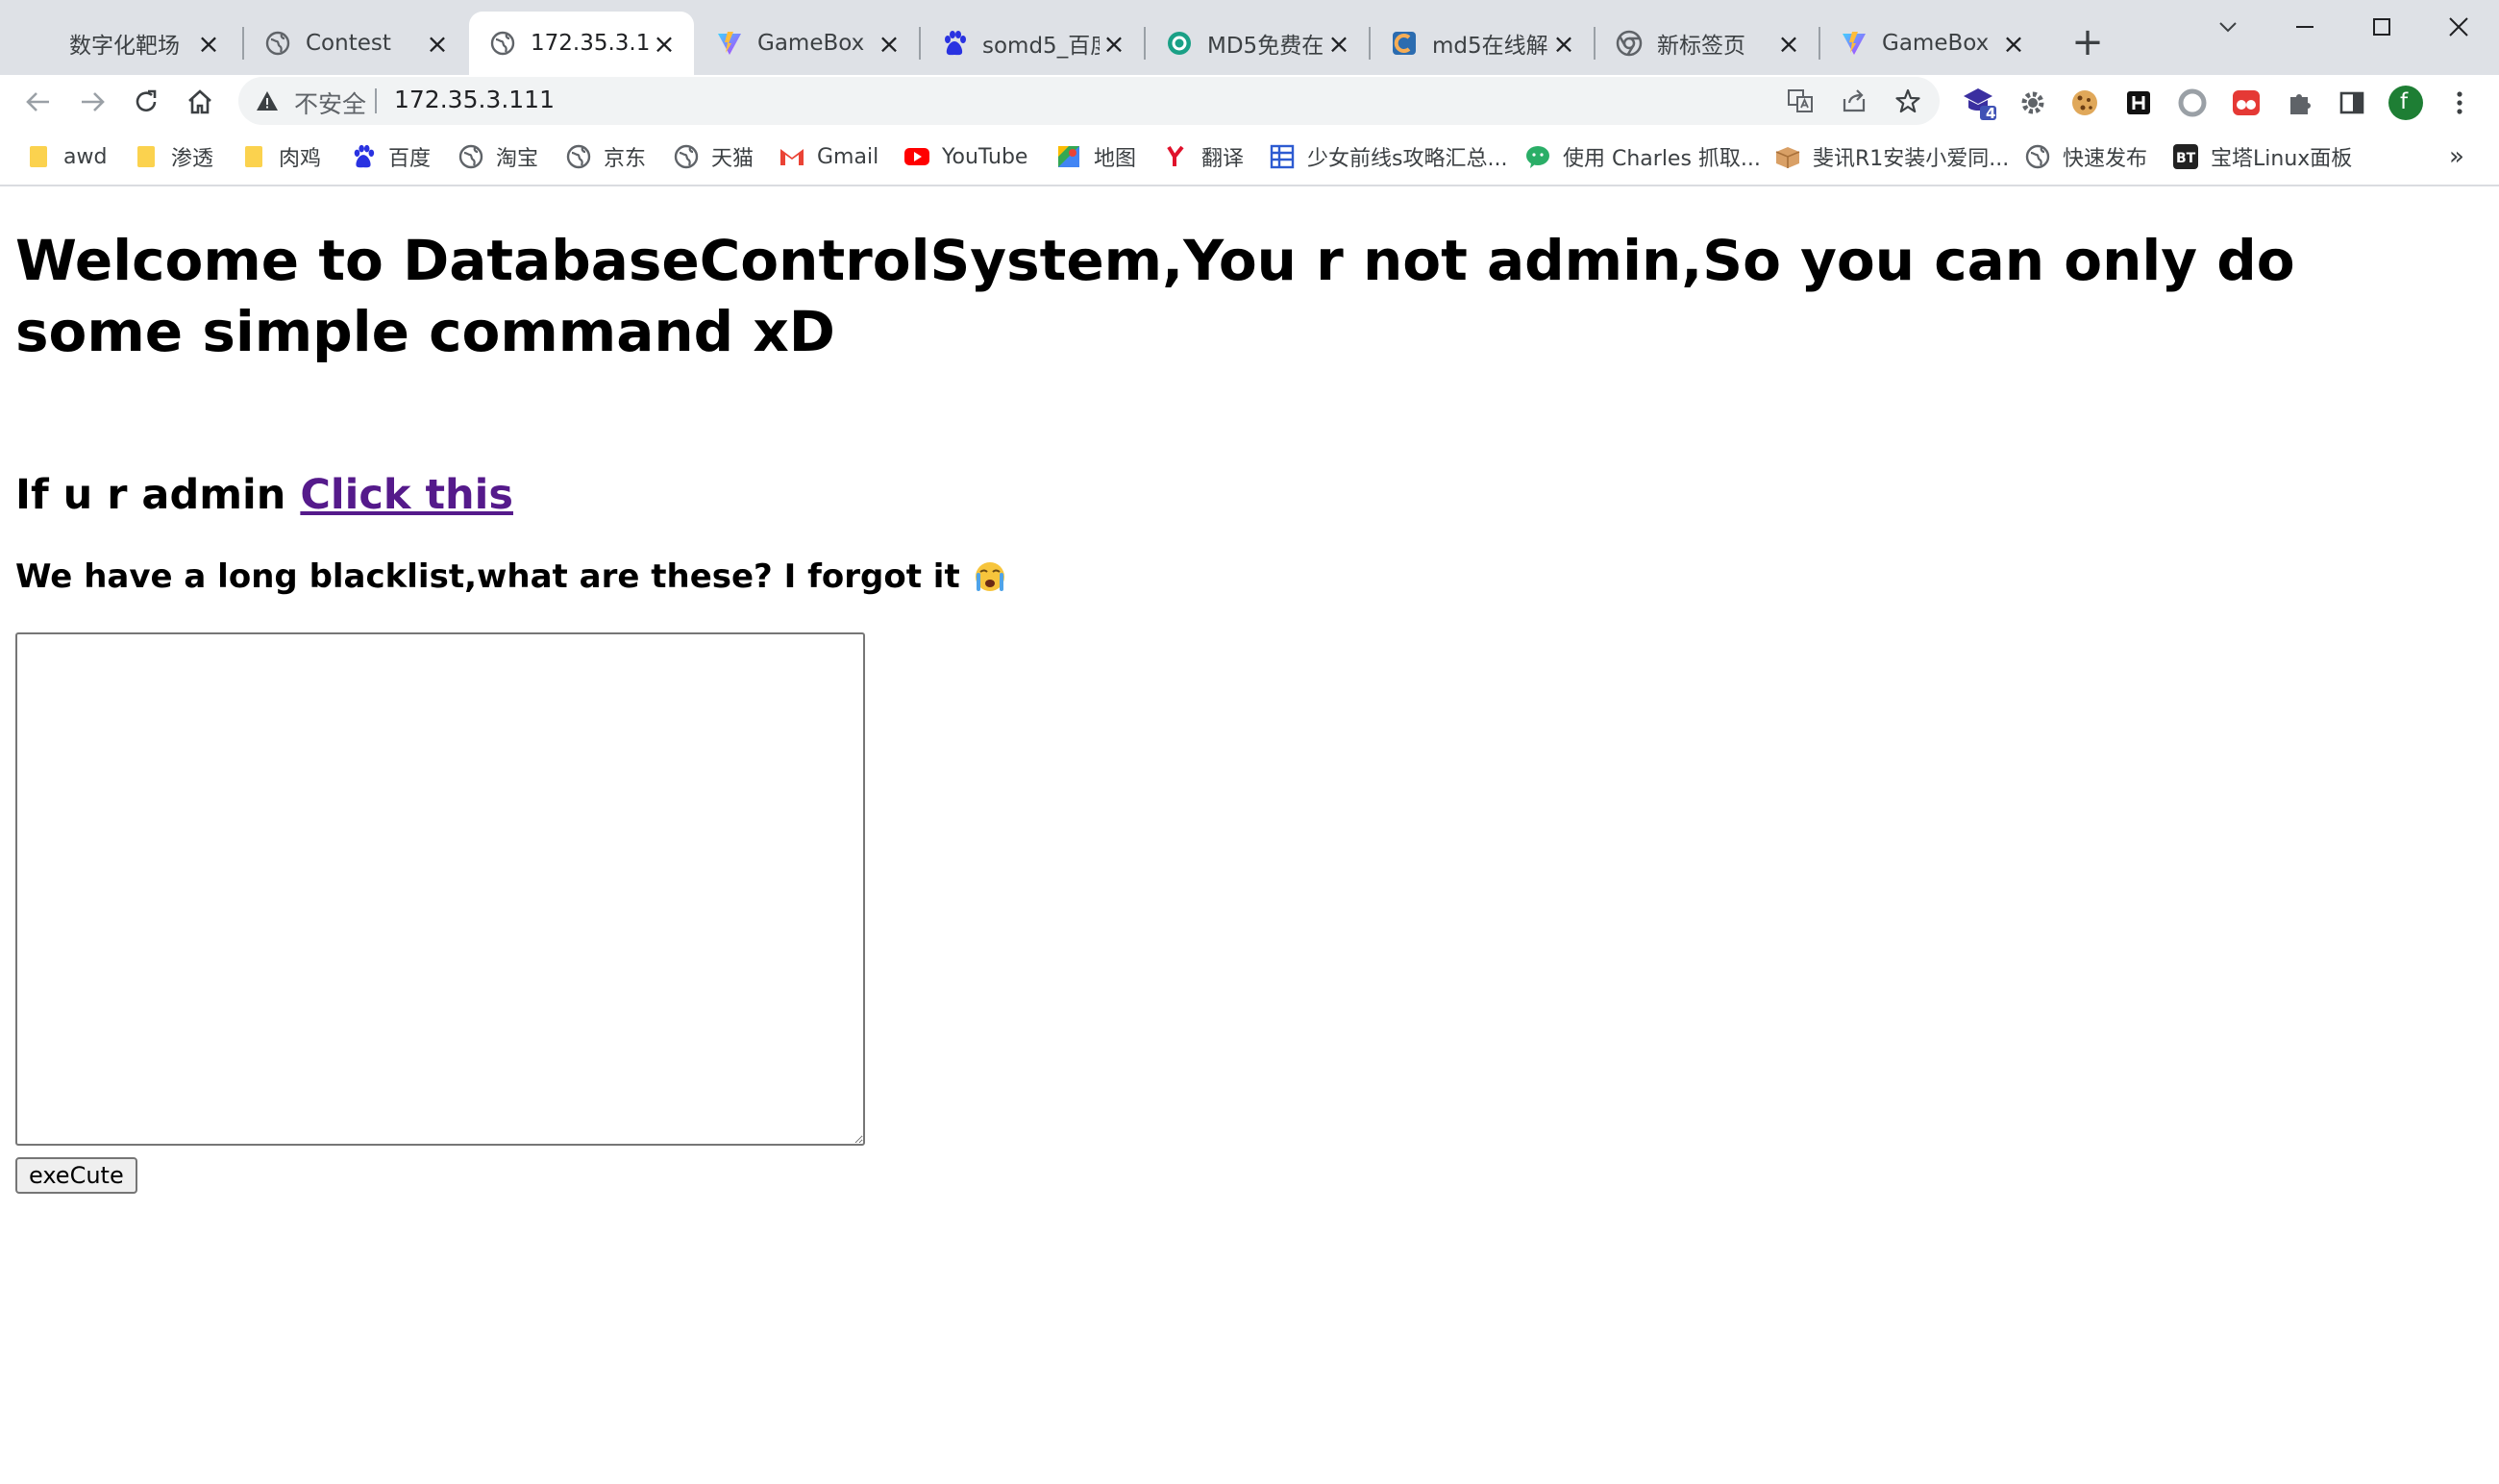 The image size is (2499, 1484). Describe the element at coordinates (1801, 101) in the screenshot. I see `translate-icon` at that location.